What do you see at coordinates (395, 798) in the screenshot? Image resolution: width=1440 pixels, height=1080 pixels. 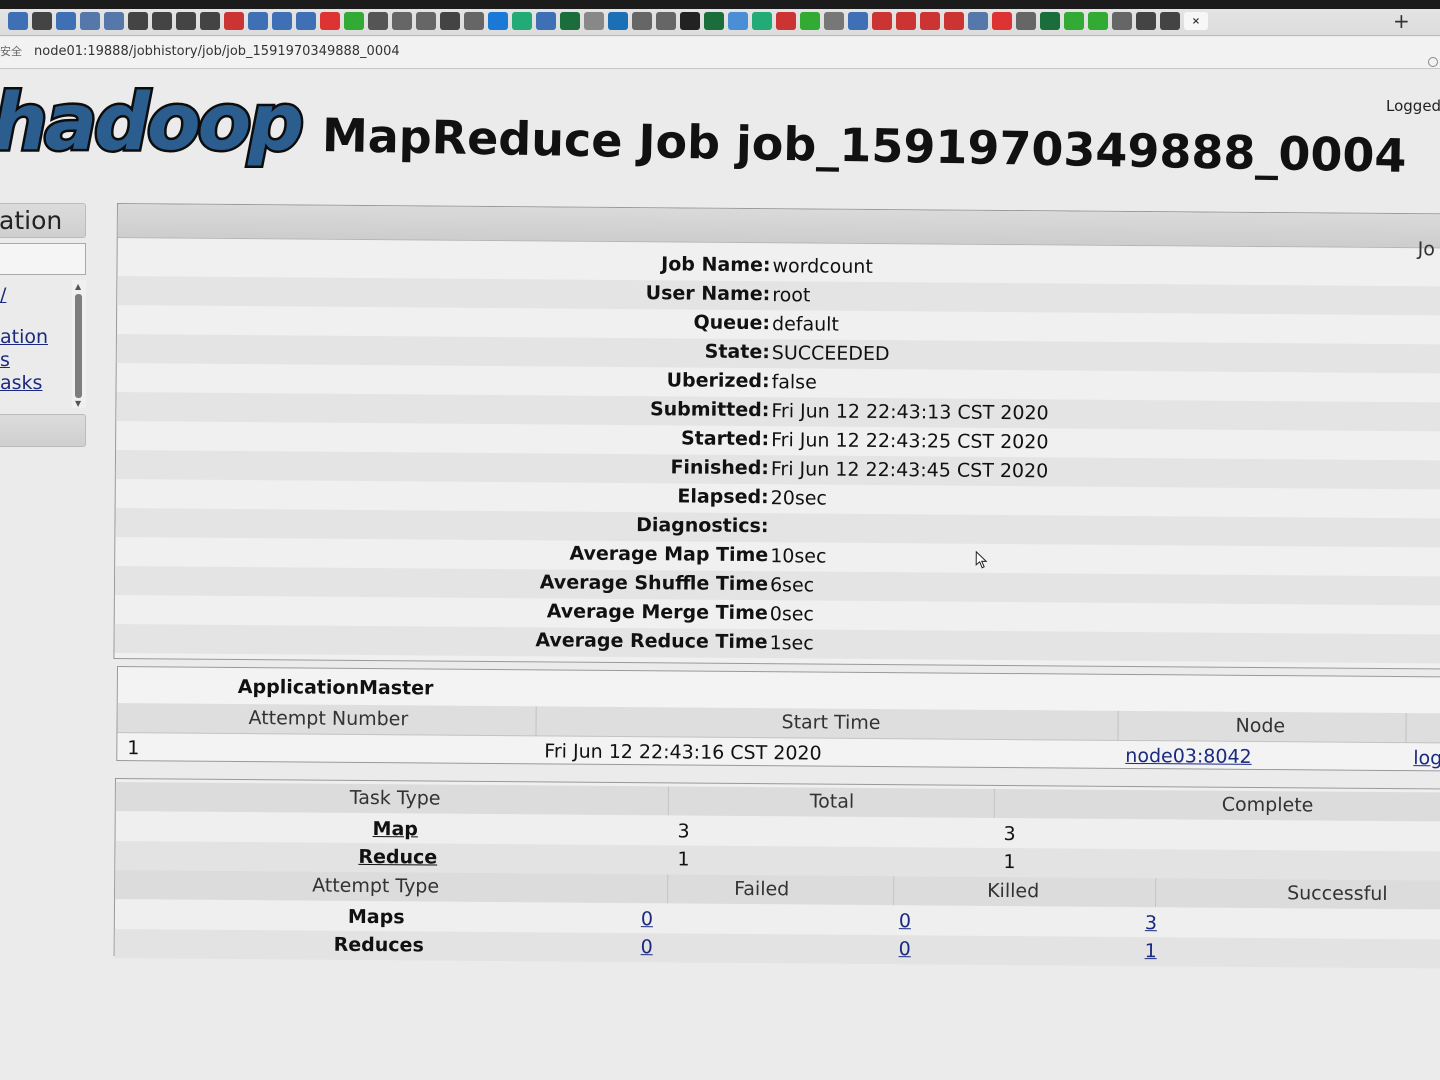 I see `column-header-task-type: Task Type` at bounding box center [395, 798].